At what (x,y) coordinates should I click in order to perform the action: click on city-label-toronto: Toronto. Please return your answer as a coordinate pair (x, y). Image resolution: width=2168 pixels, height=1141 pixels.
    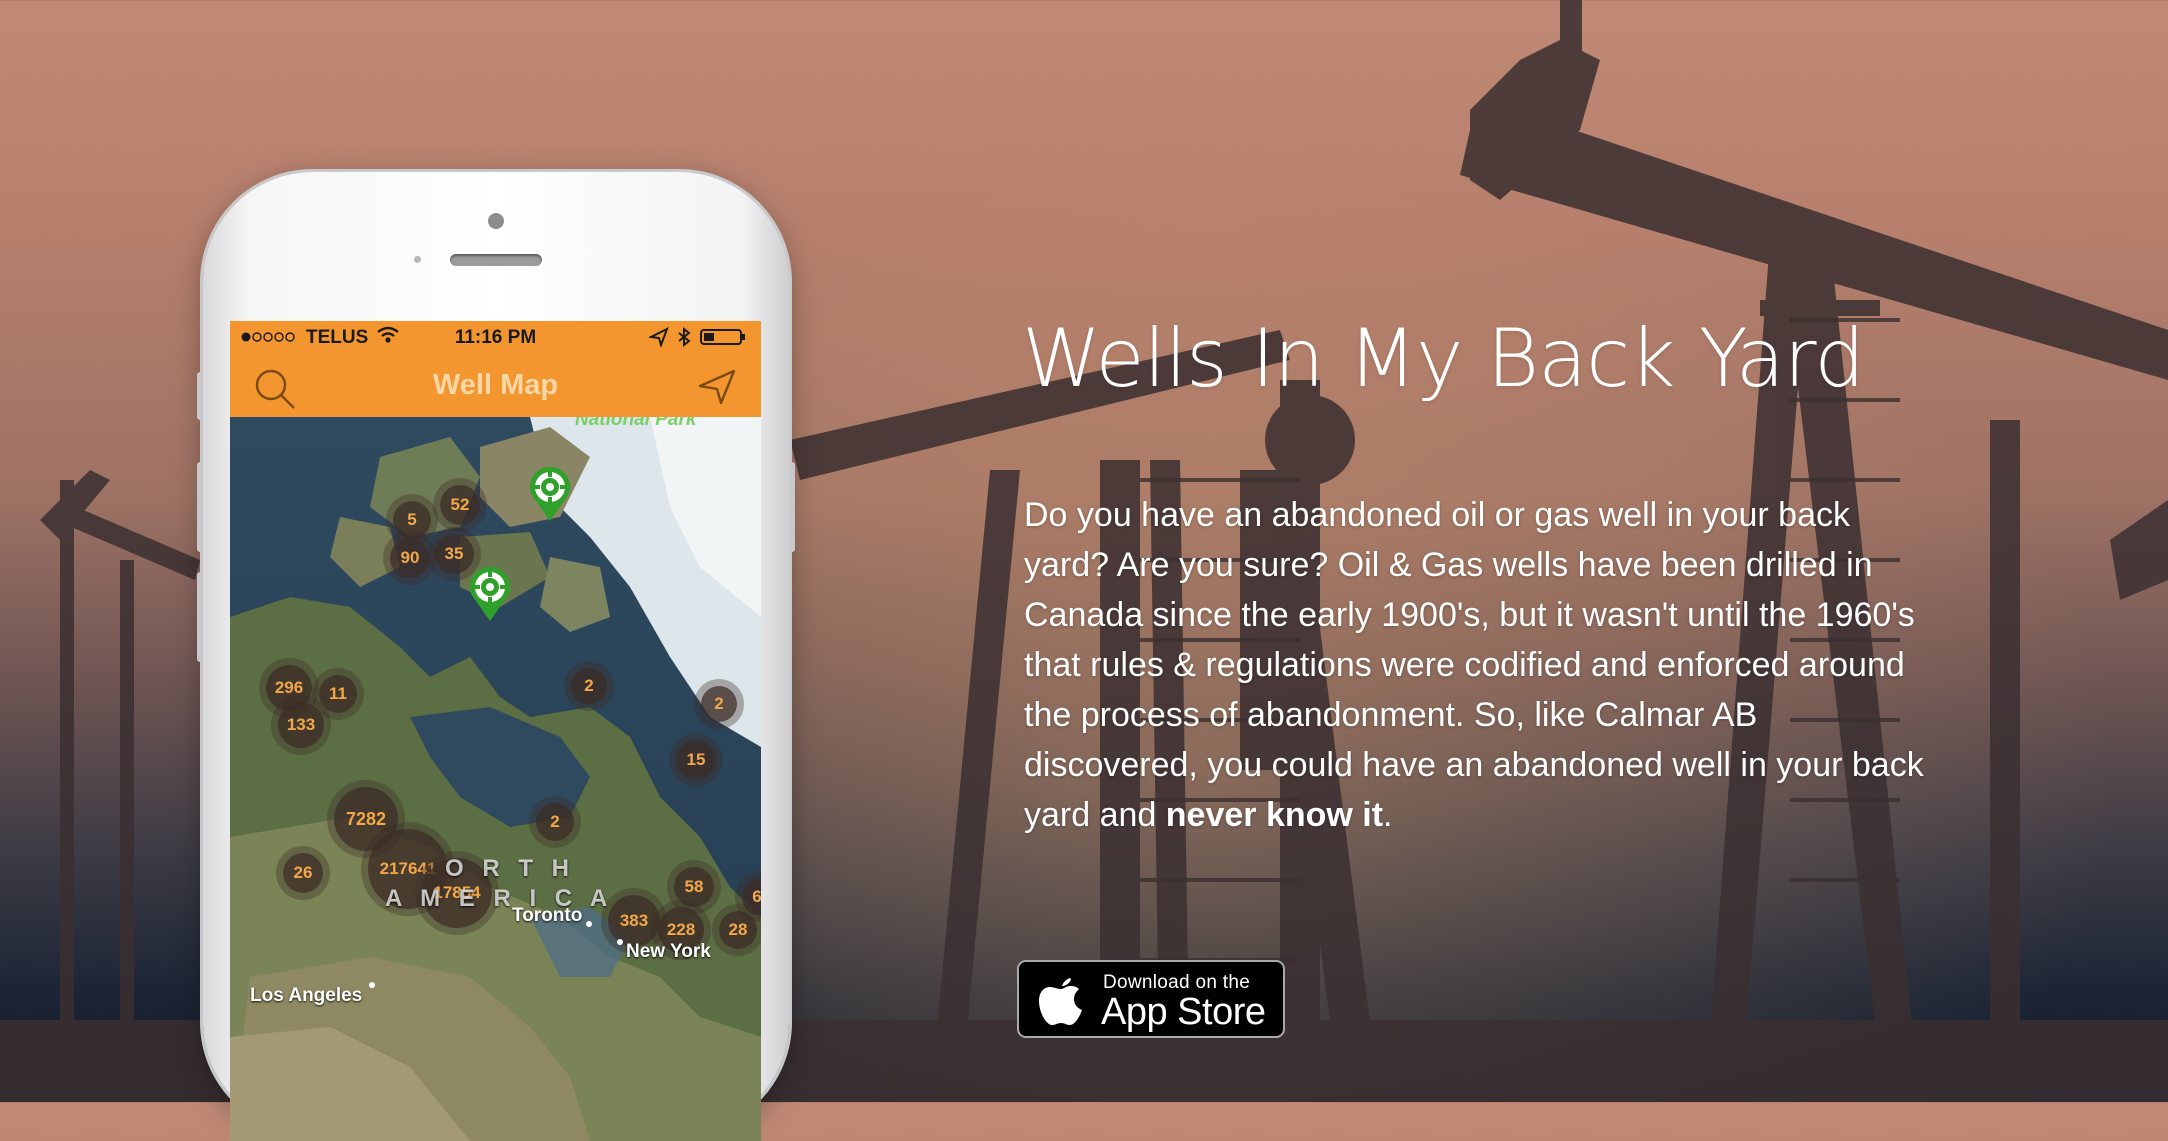
    Looking at the image, I should click on (547, 915).